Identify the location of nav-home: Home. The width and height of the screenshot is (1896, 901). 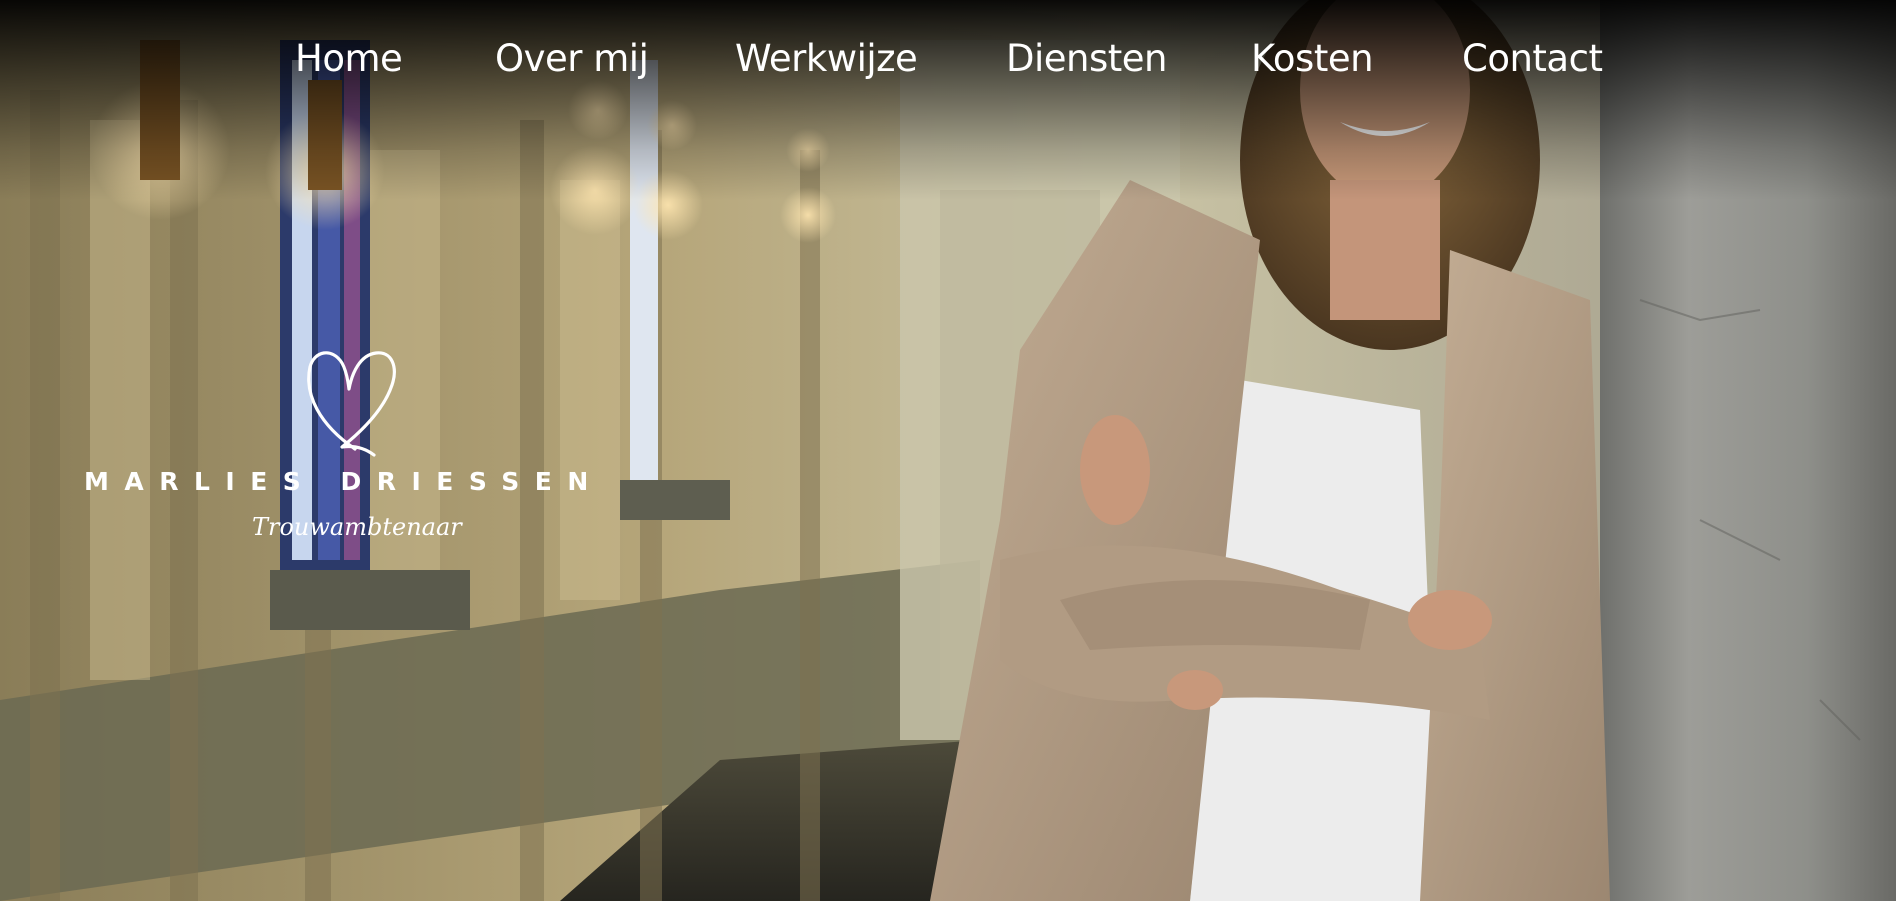
(349, 59).